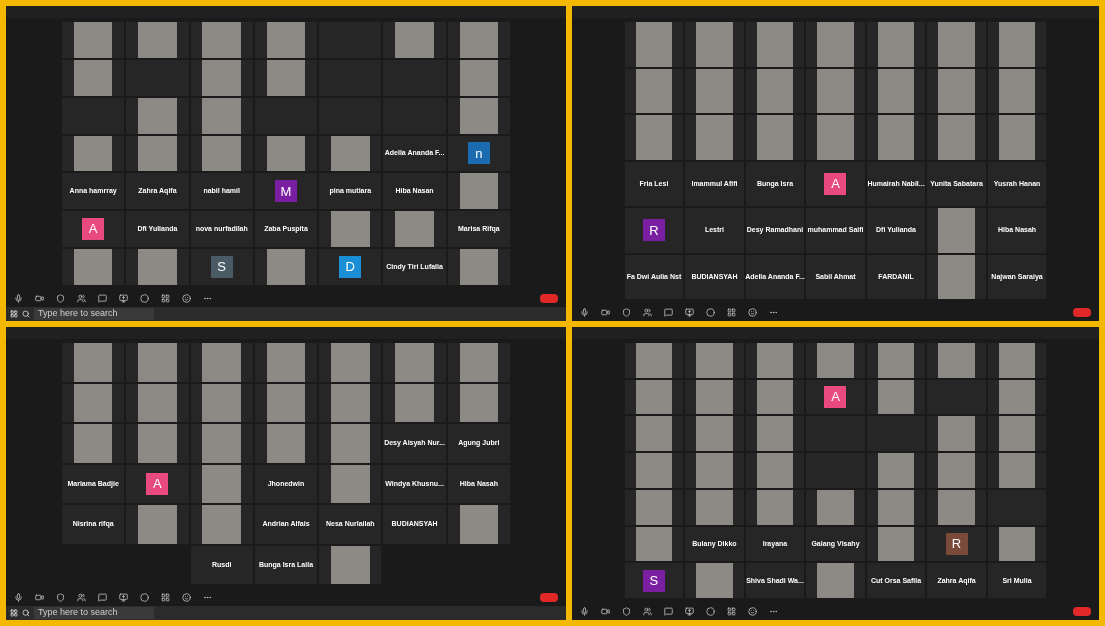  I want to click on avatar-letter: R, so click(654, 230).